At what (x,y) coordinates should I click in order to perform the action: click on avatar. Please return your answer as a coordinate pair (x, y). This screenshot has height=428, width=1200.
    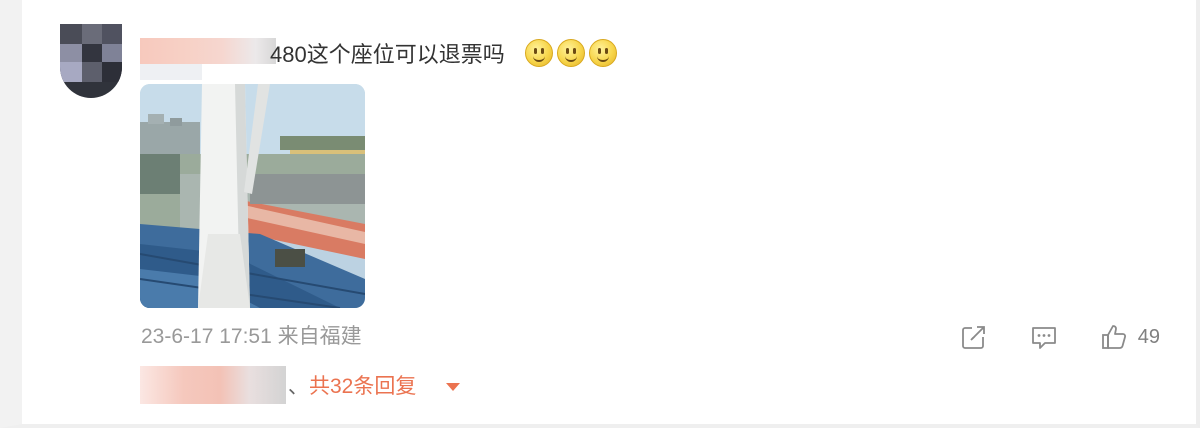
    Looking at the image, I should click on (91, 61).